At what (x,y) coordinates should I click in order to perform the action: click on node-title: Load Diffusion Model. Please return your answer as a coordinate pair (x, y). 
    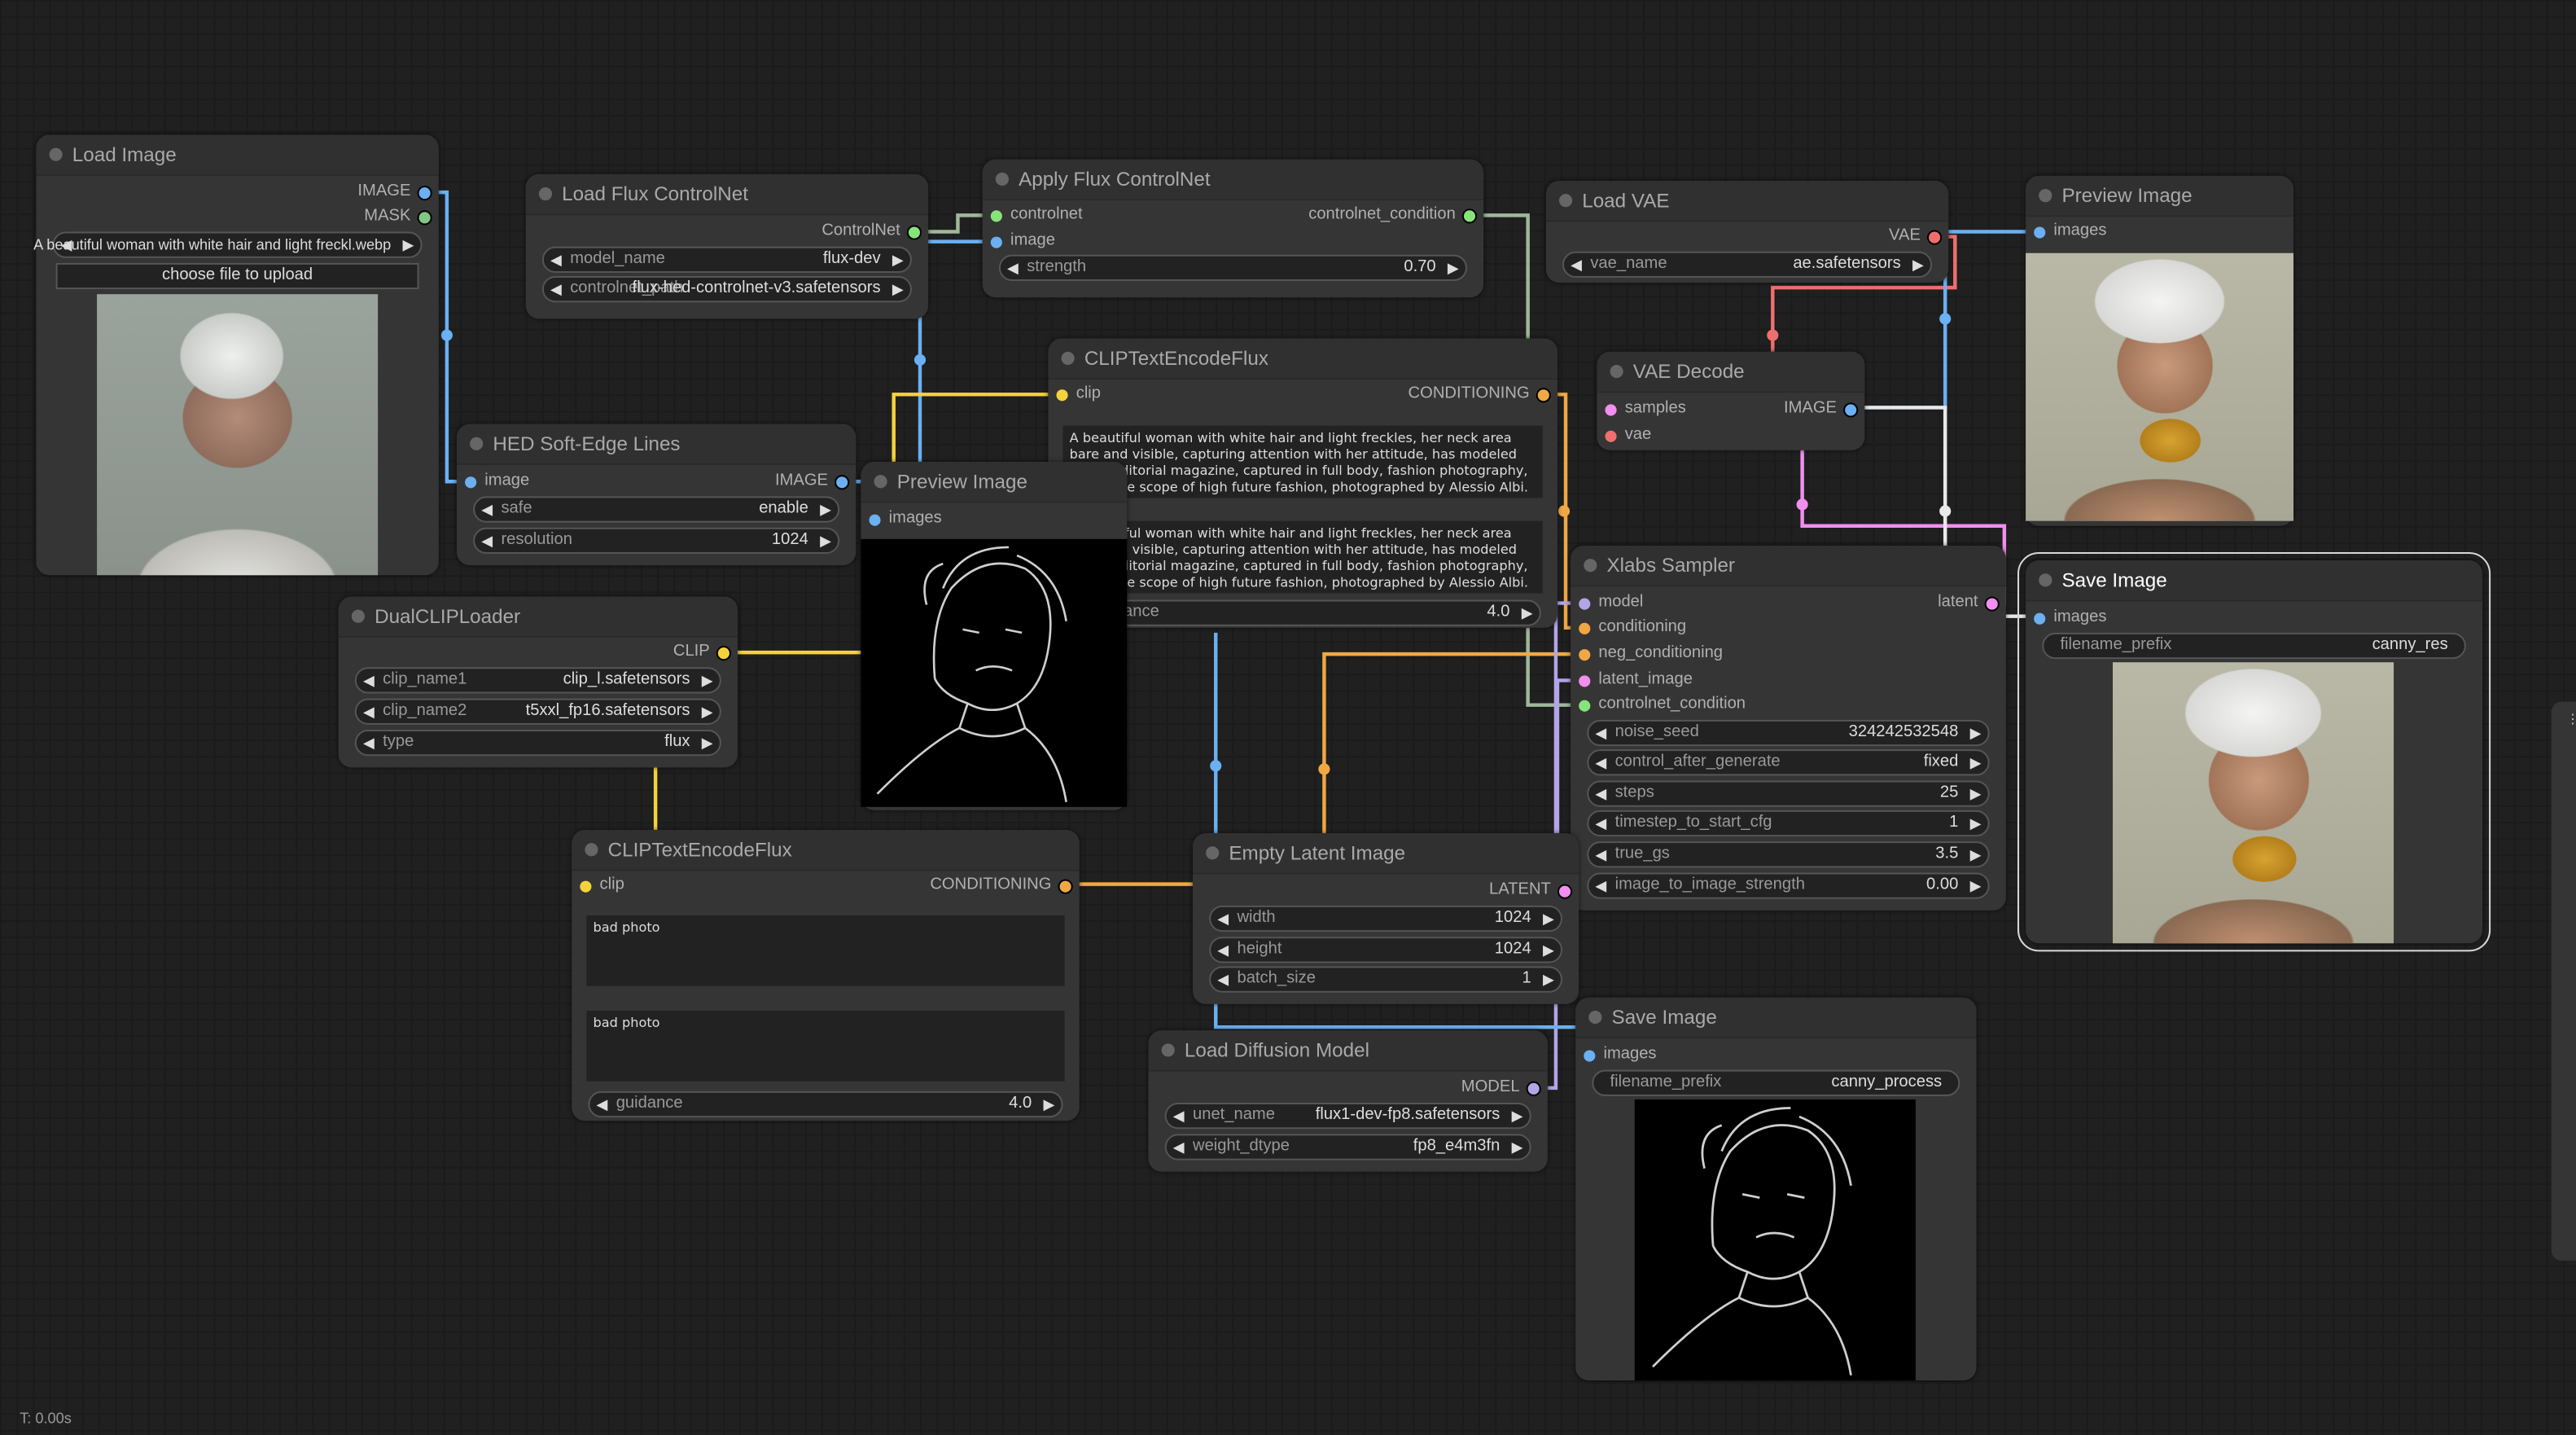
    Looking at the image, I should click on (1348, 1051).